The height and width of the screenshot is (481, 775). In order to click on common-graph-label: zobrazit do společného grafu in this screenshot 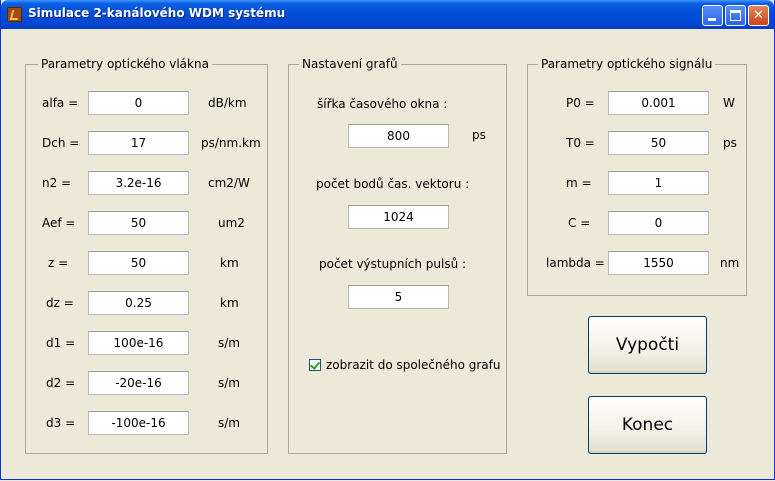, I will do `click(413, 365)`.